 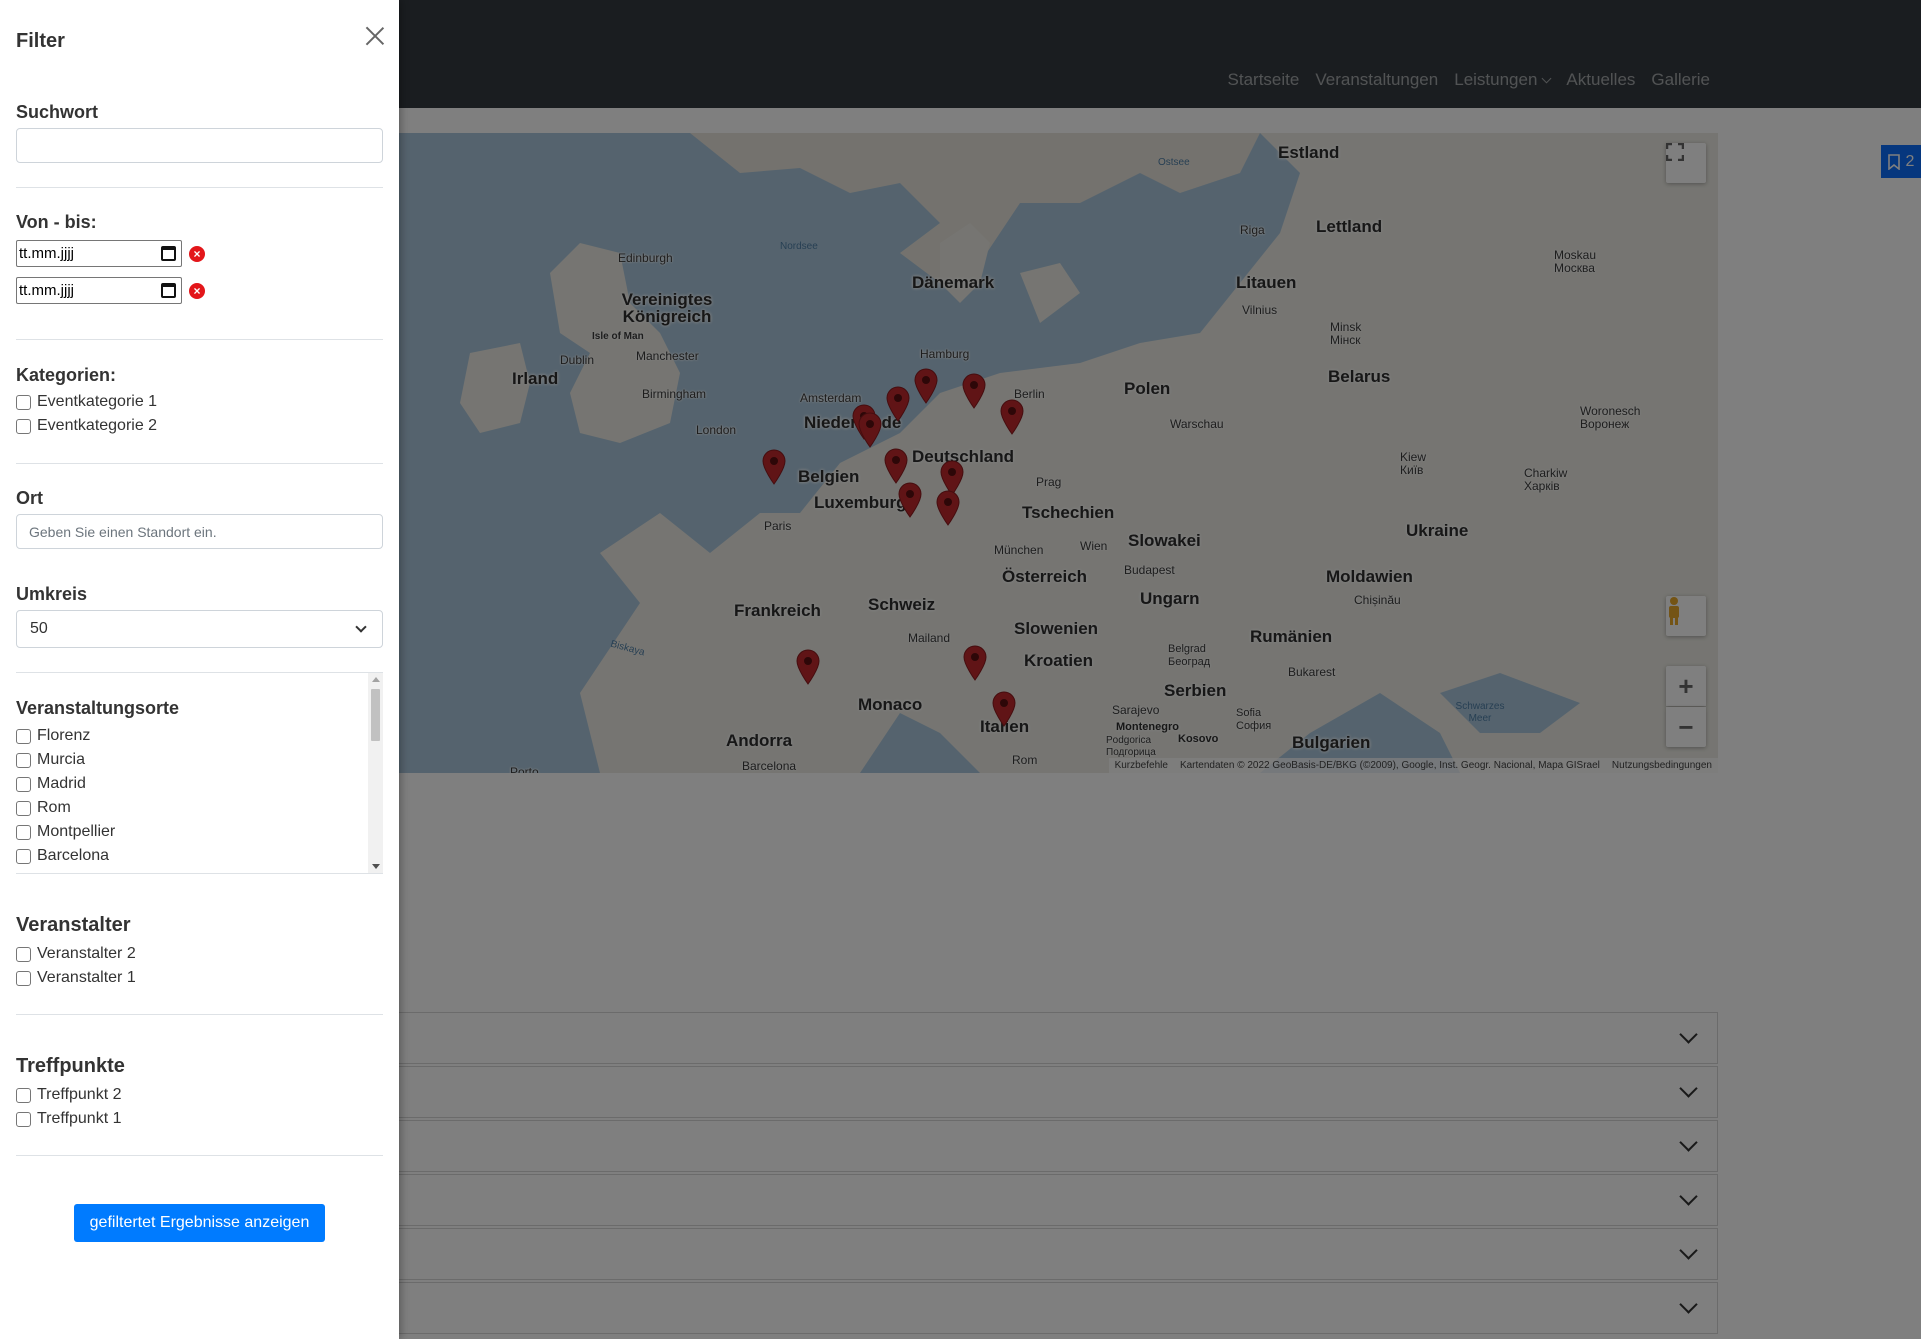 I want to click on venue-checkbox: Madrid, so click(x=51, y=784).